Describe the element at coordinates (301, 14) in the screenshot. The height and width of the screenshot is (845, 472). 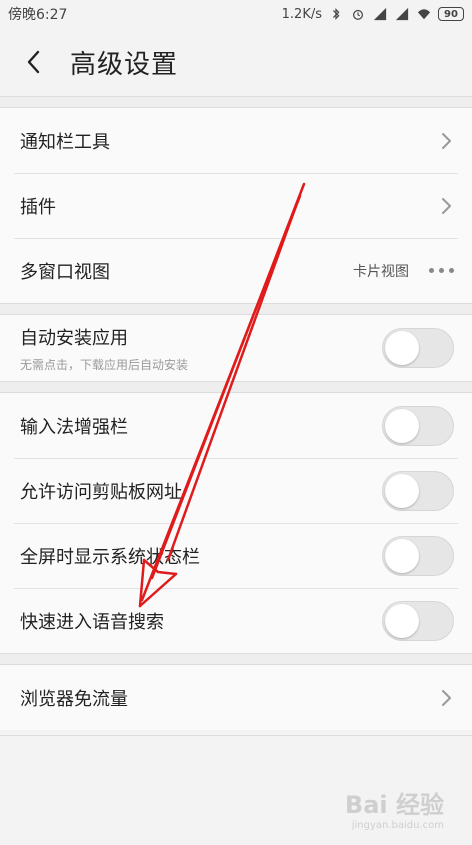
I see `network-speed: 1.2K/s` at that location.